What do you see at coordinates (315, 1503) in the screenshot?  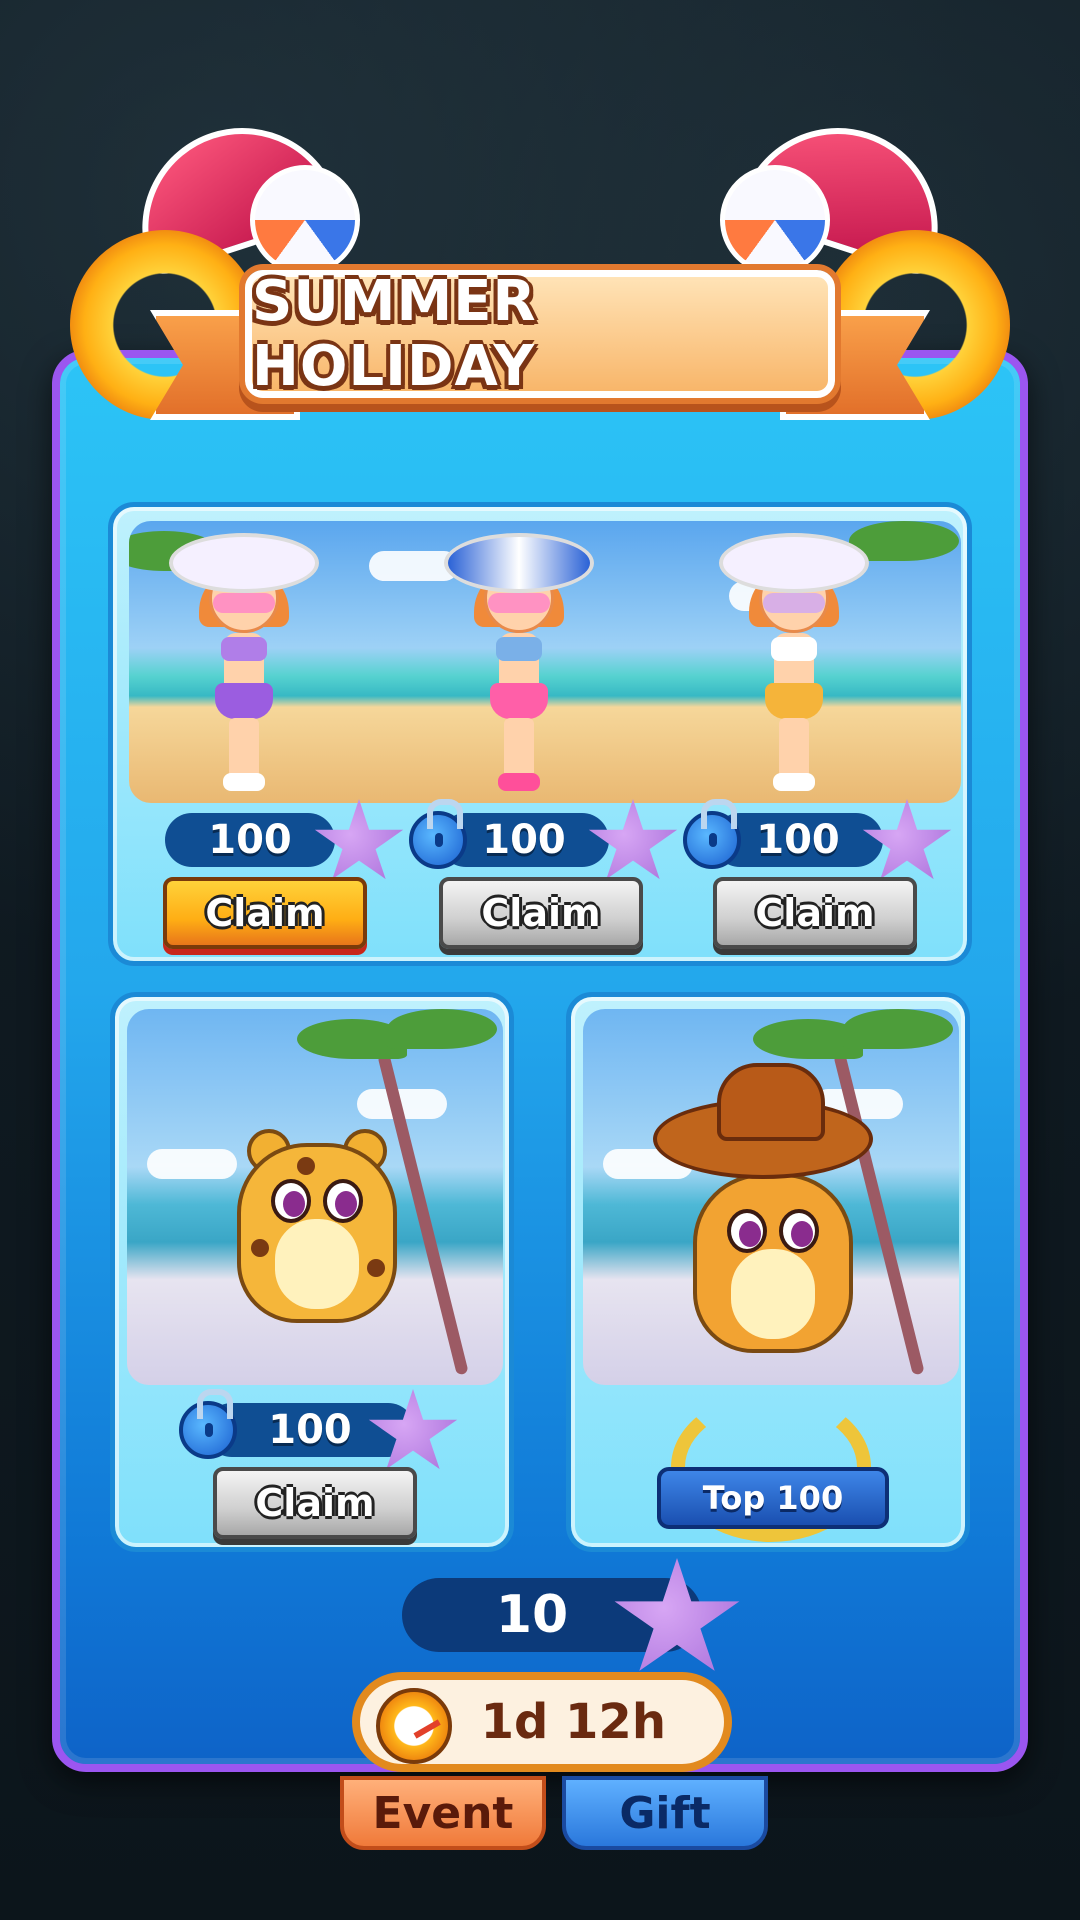 I see `claim-button-pet: Claim` at bounding box center [315, 1503].